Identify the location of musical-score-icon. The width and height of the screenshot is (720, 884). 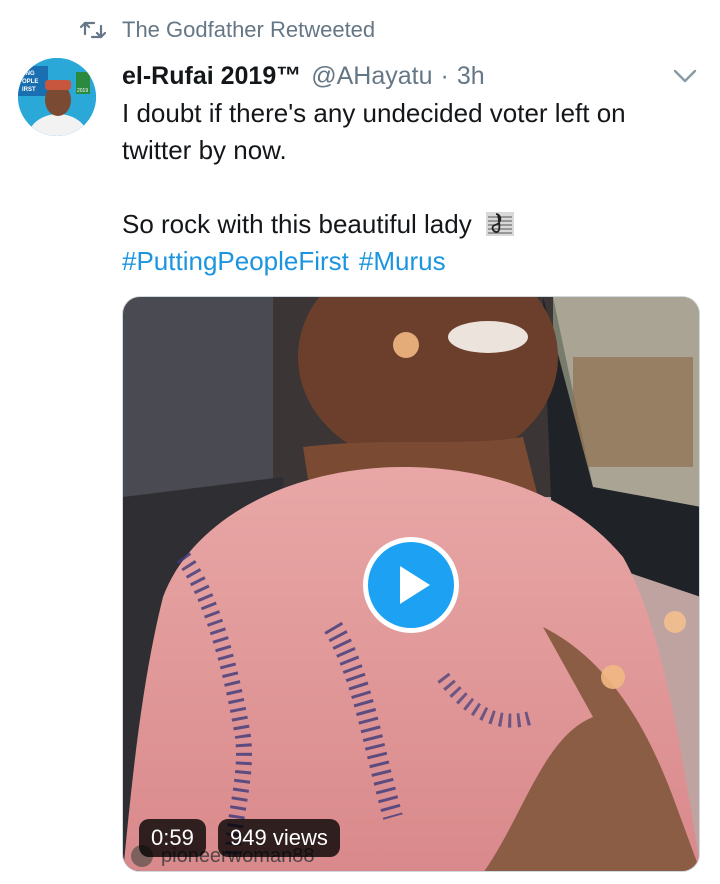
(499, 224).